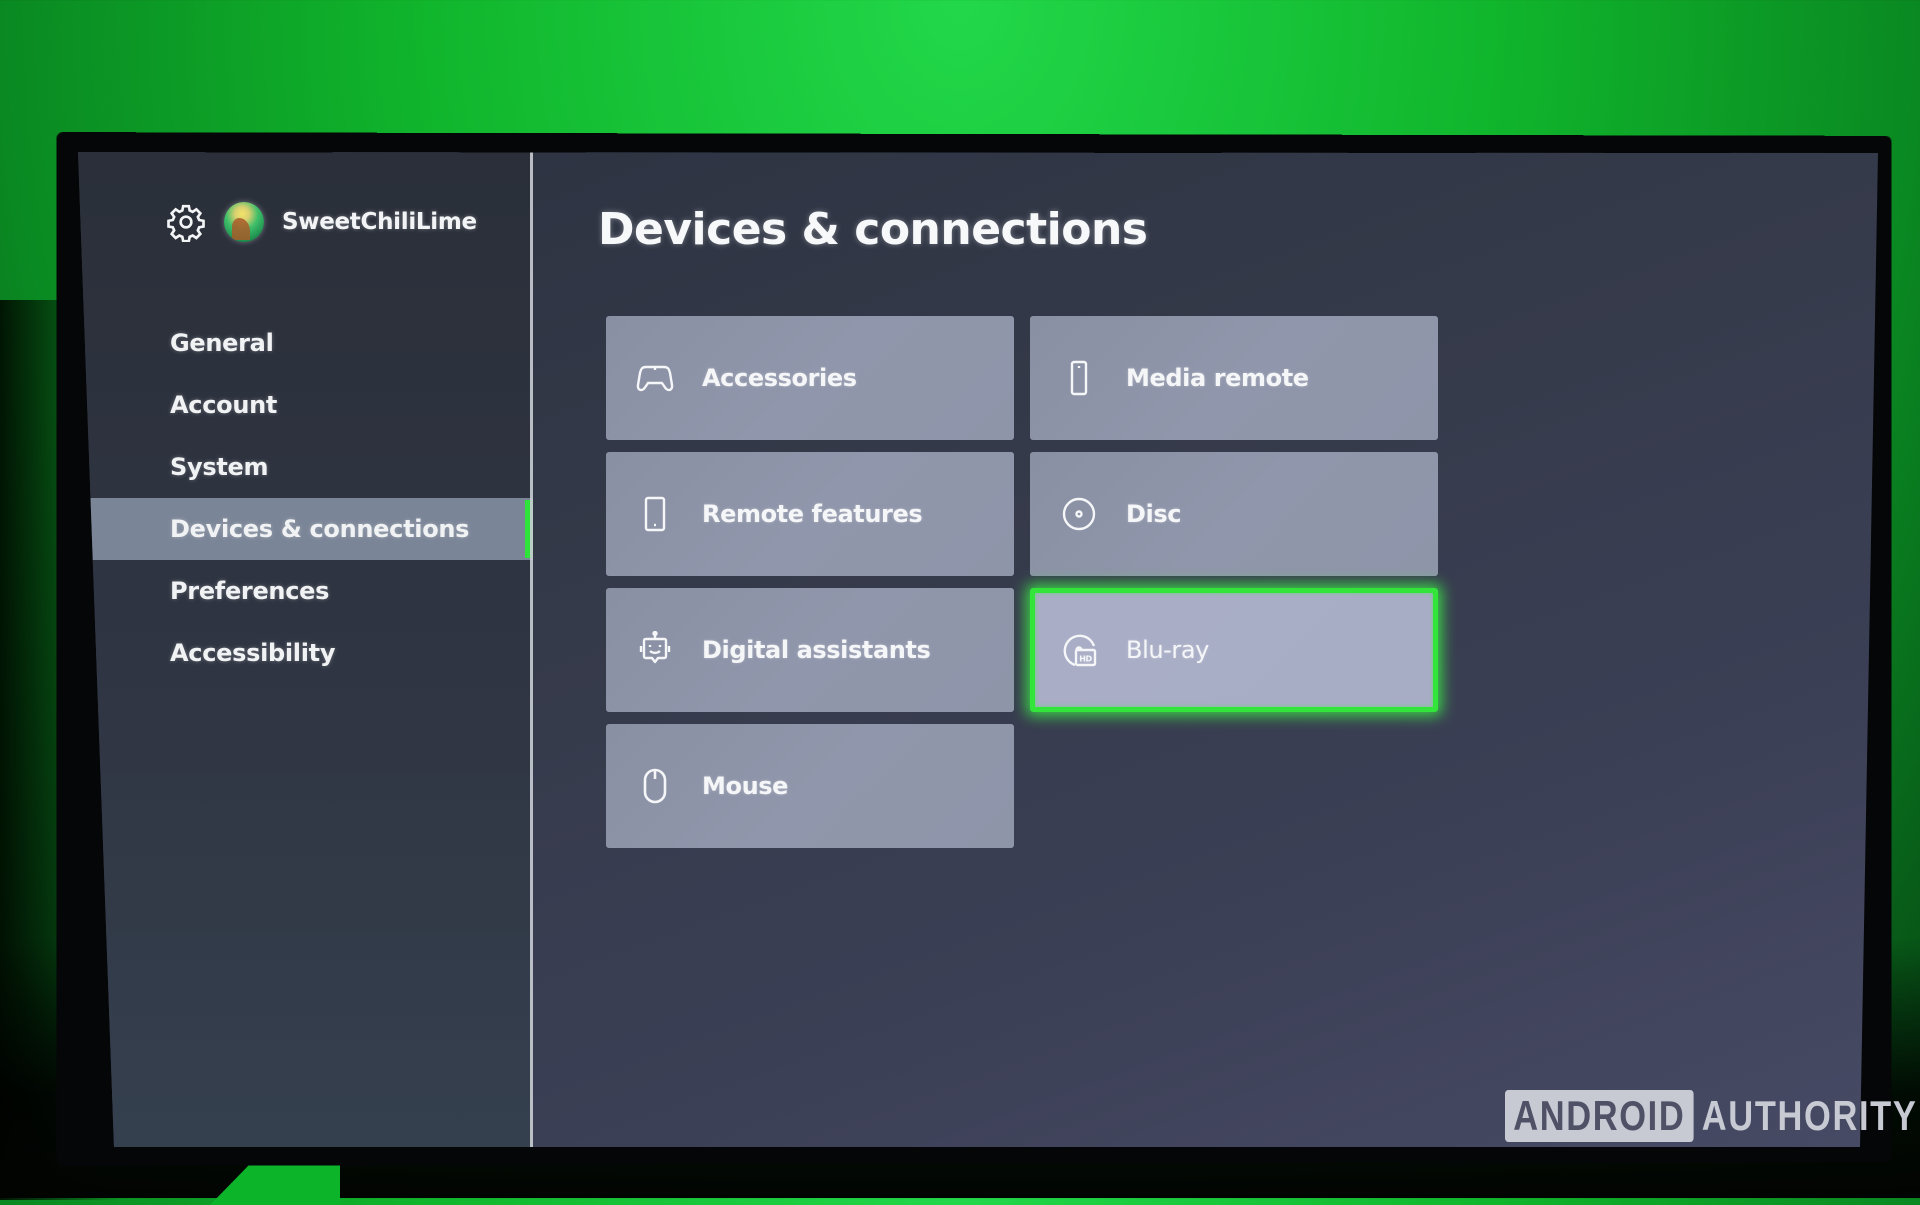 The image size is (1920, 1205). Describe the element at coordinates (655, 786) in the screenshot. I see `mouse-icon` at that location.